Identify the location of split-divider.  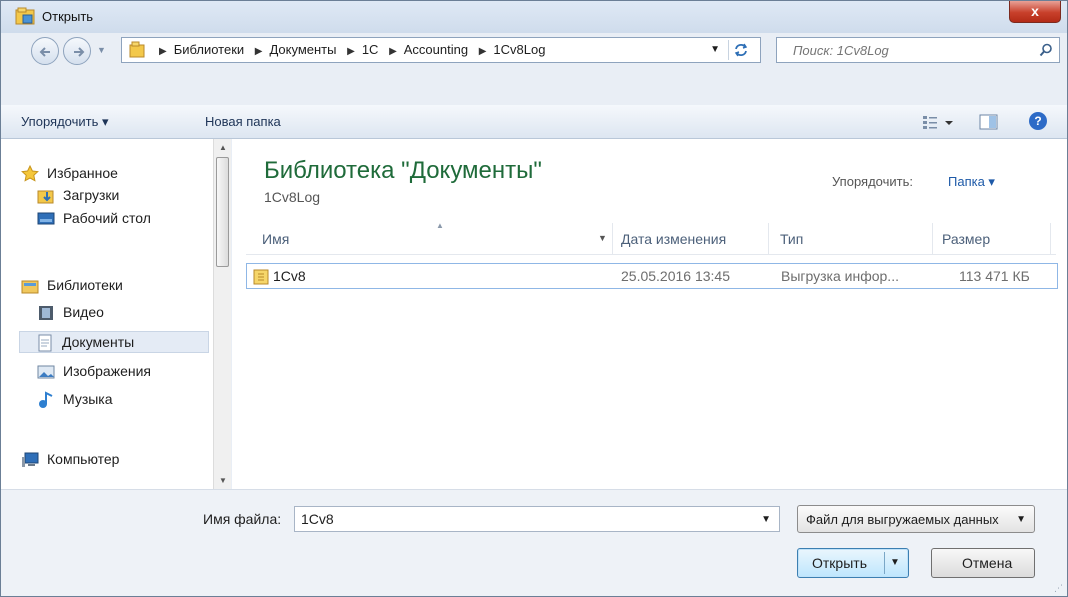
(884, 563).